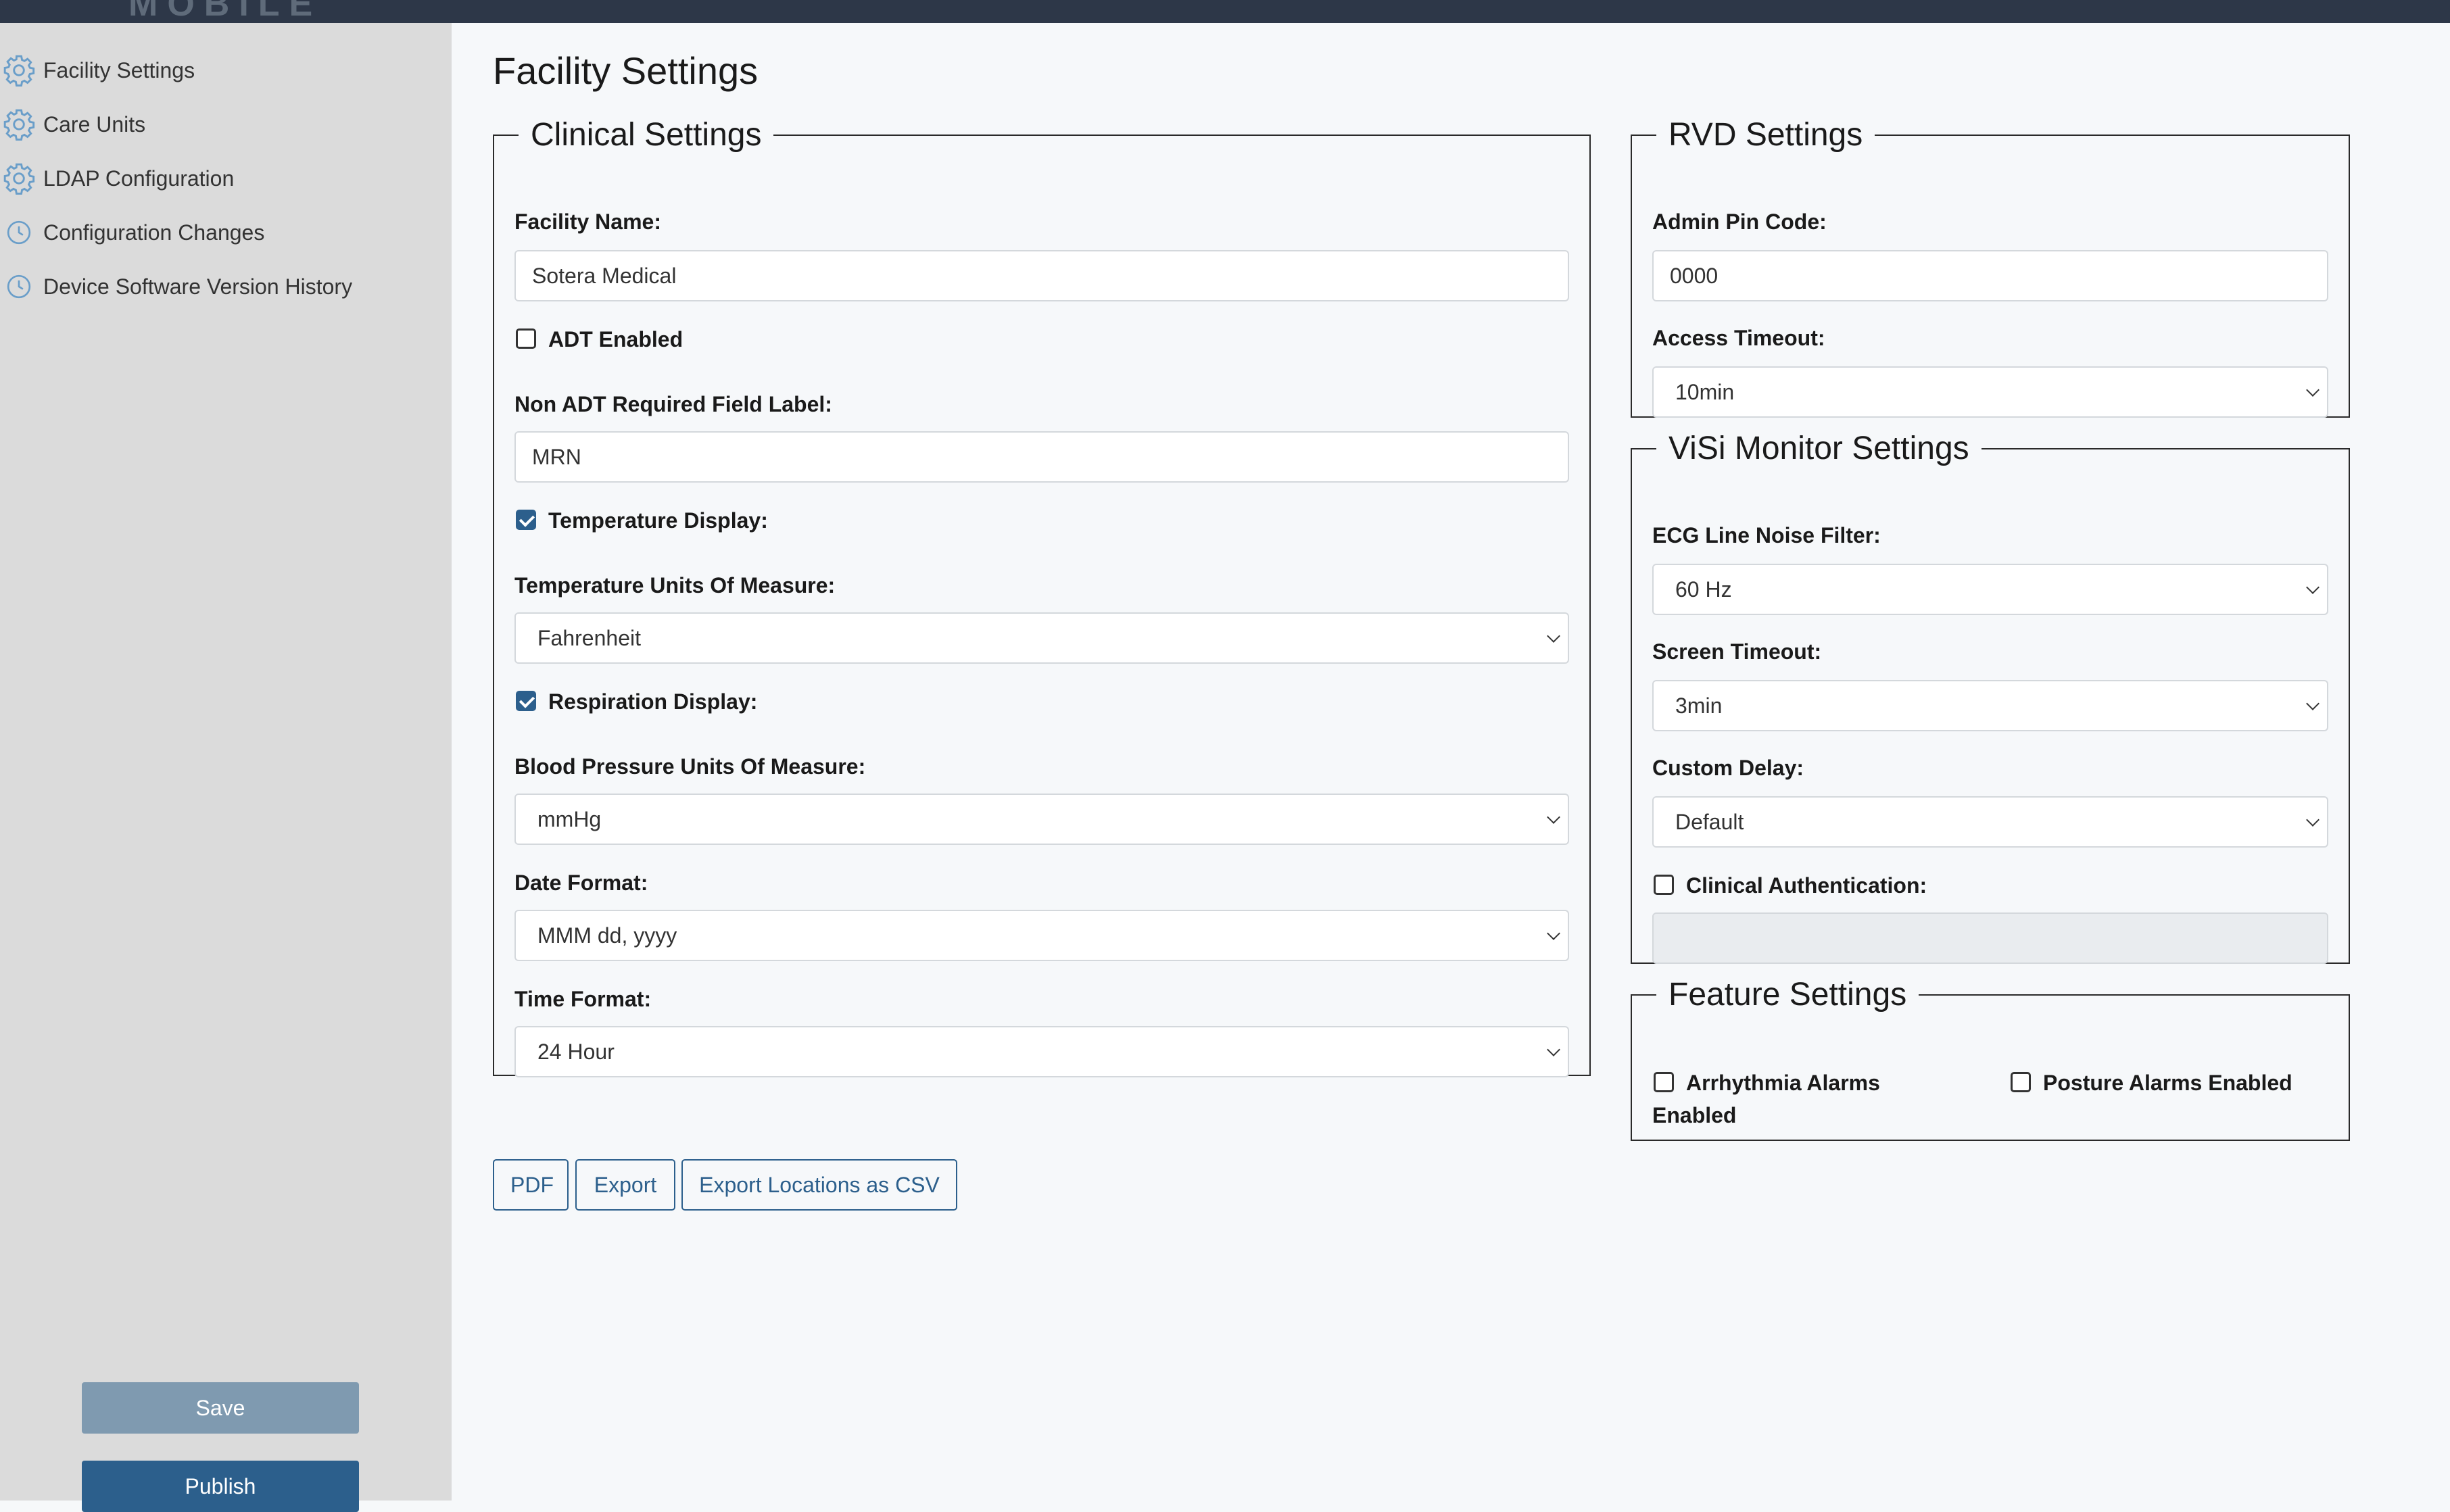 The height and width of the screenshot is (1512, 2450). What do you see at coordinates (1041, 1051) in the screenshot?
I see `time-format-select: 24 Hour` at bounding box center [1041, 1051].